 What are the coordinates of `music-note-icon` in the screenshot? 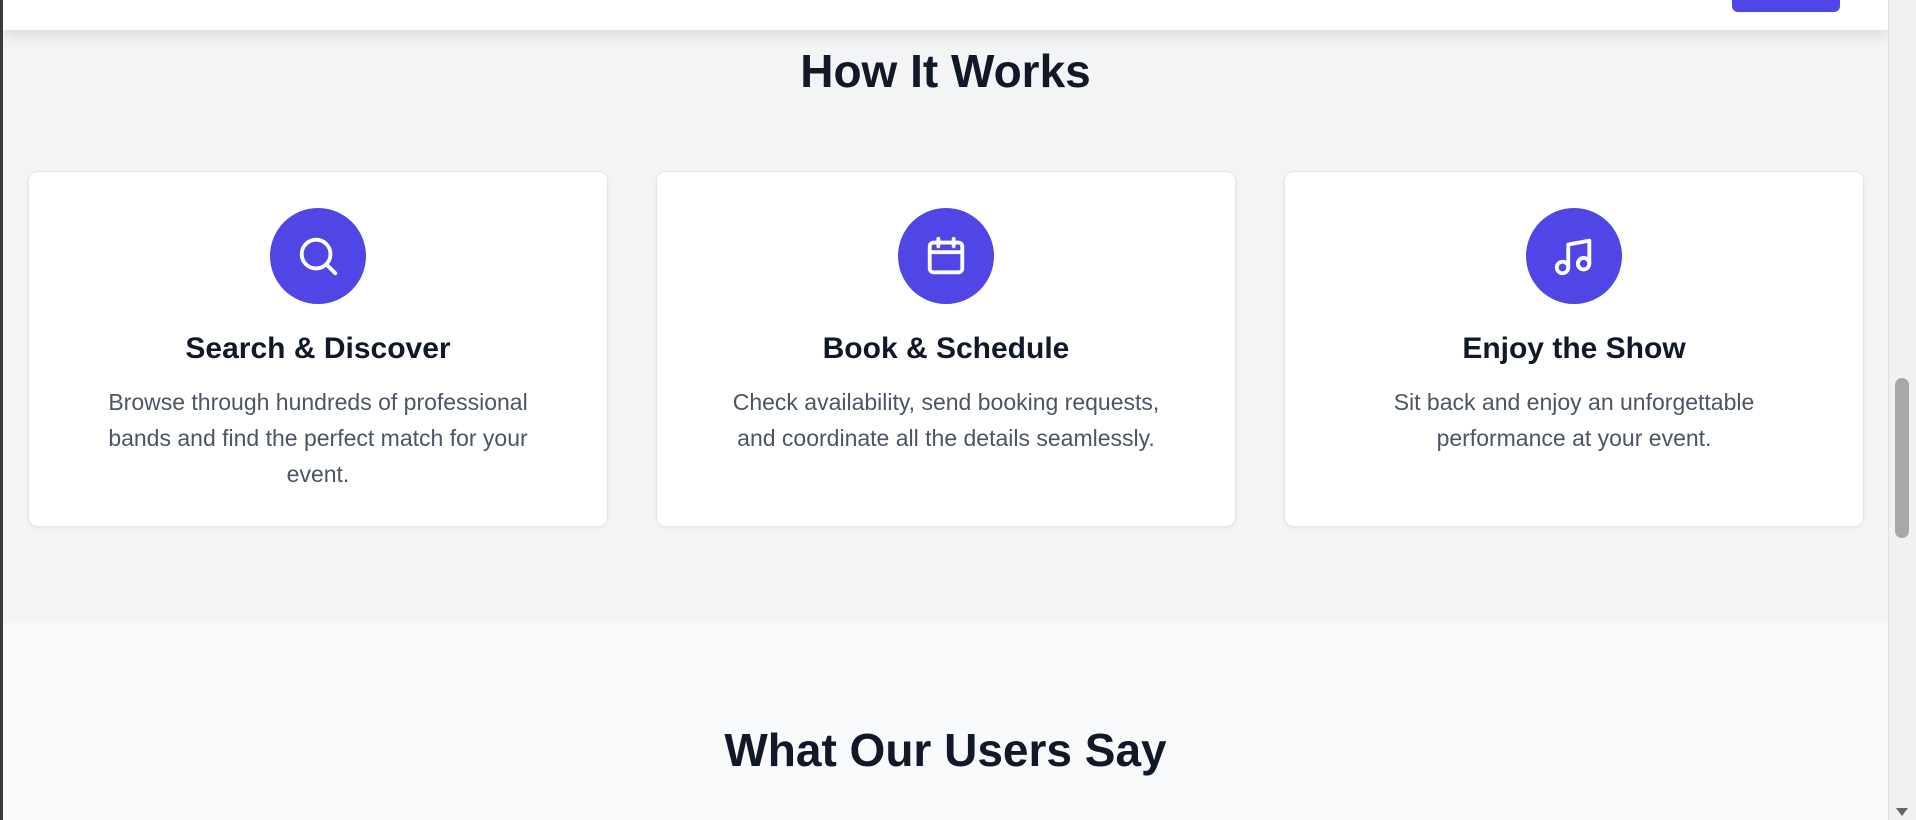 It's located at (1573, 257).